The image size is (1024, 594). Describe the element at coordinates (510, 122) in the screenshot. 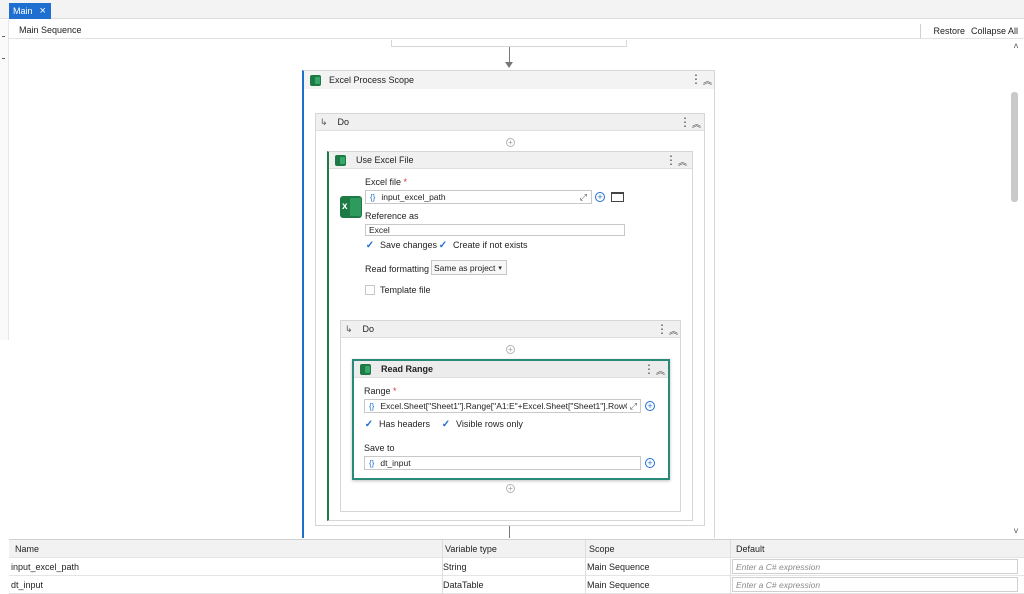

I see `do-outer-header: ↳ Do ⋮ ︽` at that location.